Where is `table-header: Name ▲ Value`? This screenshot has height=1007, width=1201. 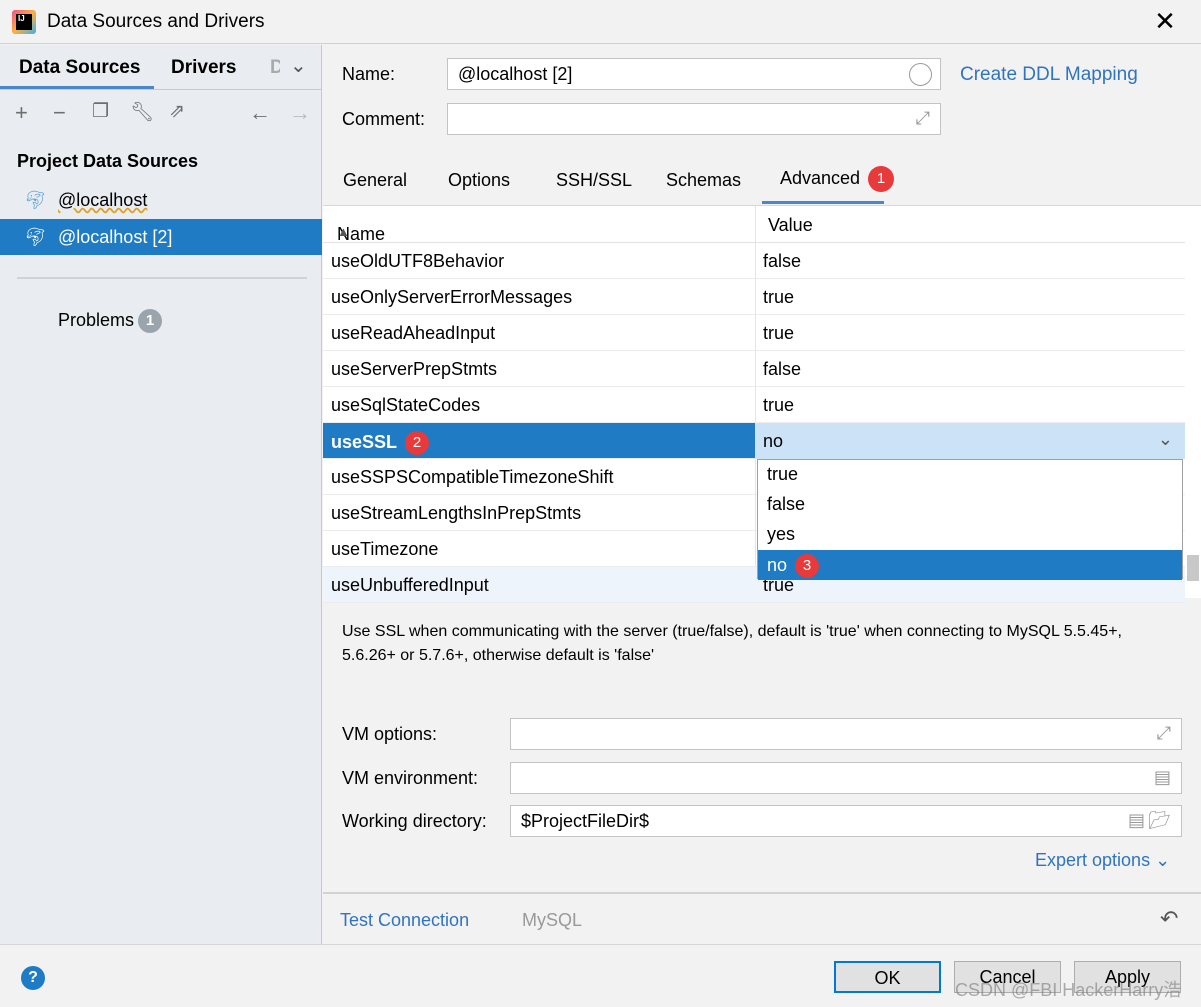 table-header: Name ▲ Value is located at coordinates (754, 225).